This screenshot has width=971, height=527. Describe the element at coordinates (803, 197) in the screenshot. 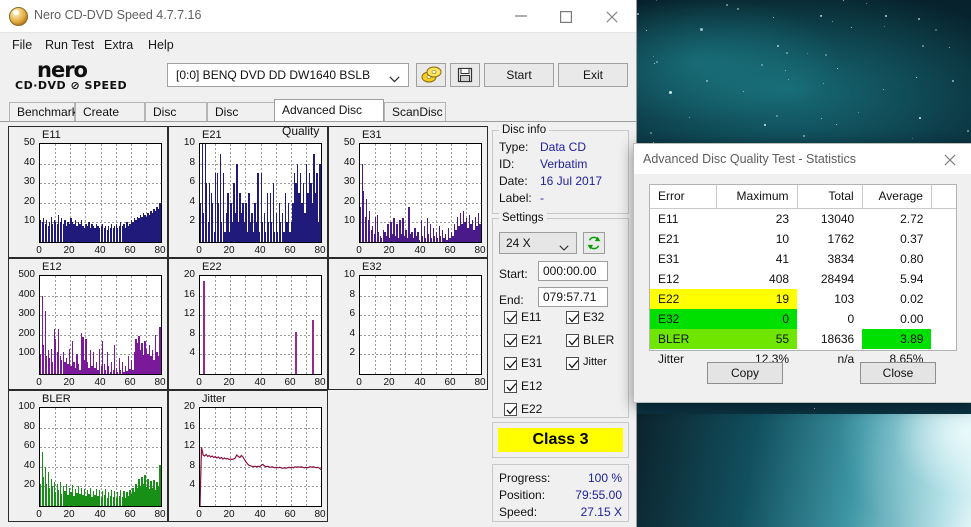

I see `table-header-row: Error Maximum Total Average` at that location.